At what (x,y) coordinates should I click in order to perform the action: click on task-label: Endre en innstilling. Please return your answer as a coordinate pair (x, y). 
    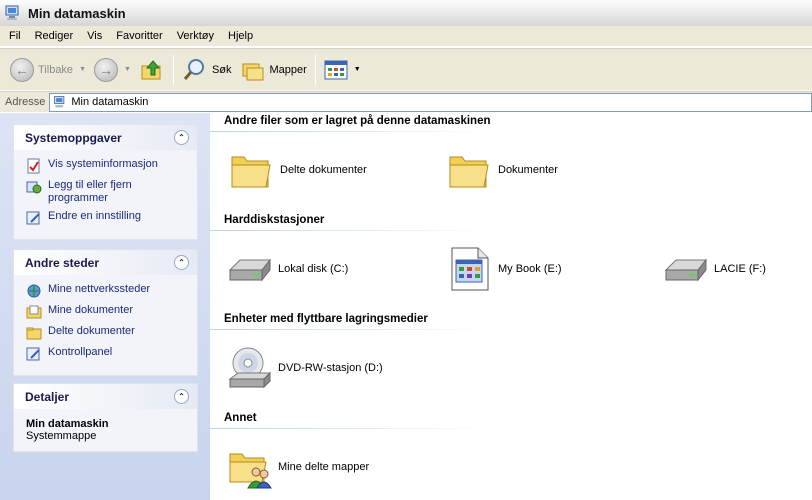
    Looking at the image, I should click on (94, 216).